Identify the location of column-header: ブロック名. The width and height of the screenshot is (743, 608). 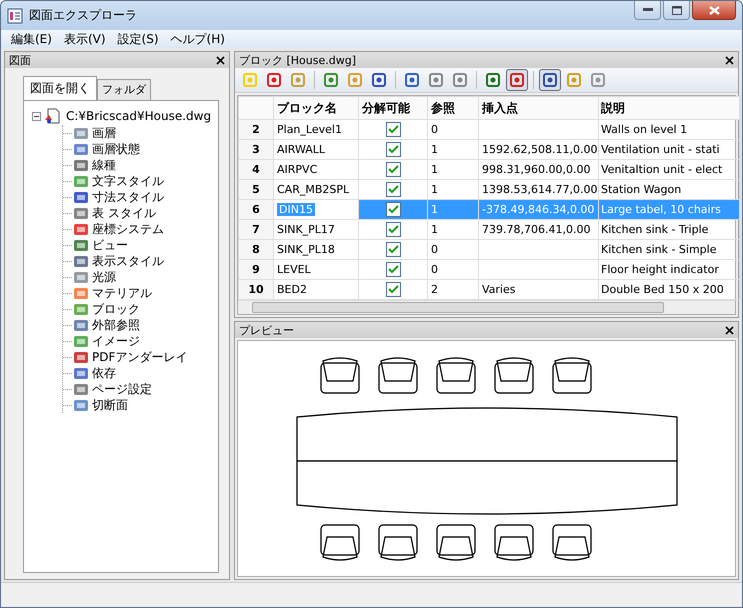
(316, 108).